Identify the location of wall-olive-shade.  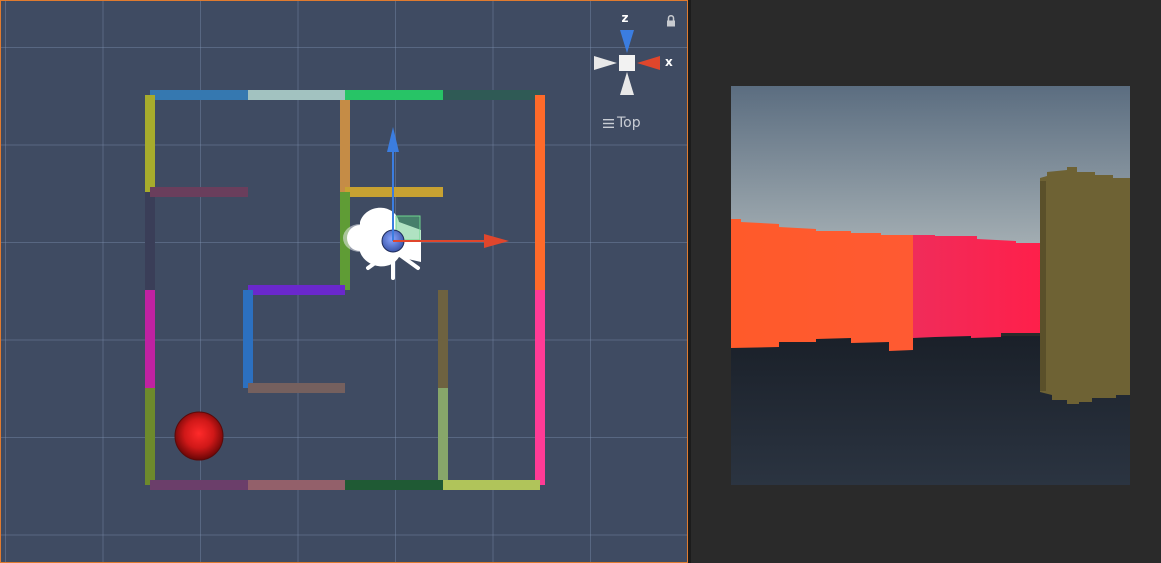
(1043, 286).